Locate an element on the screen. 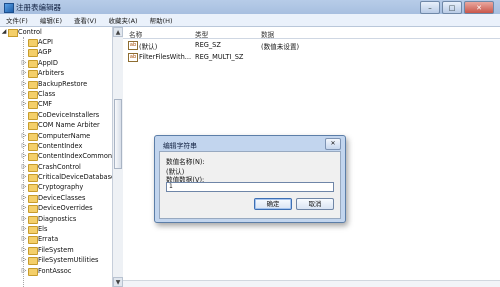 This screenshot has height=287, width=500. tree-vertical-scrollbar: ▲ ▼ is located at coordinates (117, 157).